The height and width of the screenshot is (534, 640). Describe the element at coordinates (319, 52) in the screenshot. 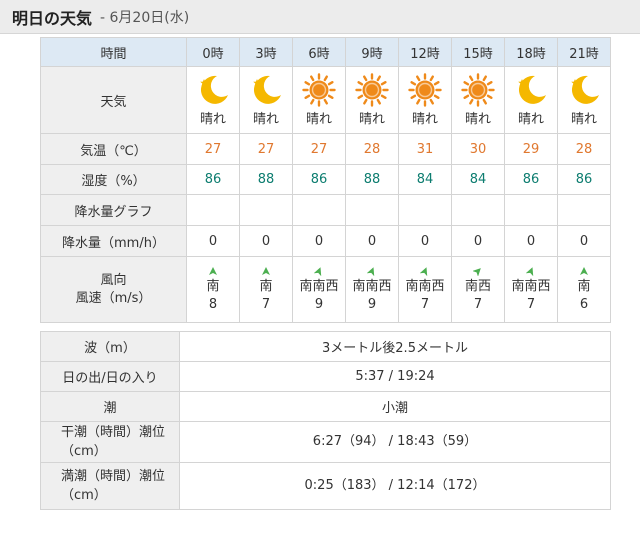

I see `hour-cell: 6時` at that location.